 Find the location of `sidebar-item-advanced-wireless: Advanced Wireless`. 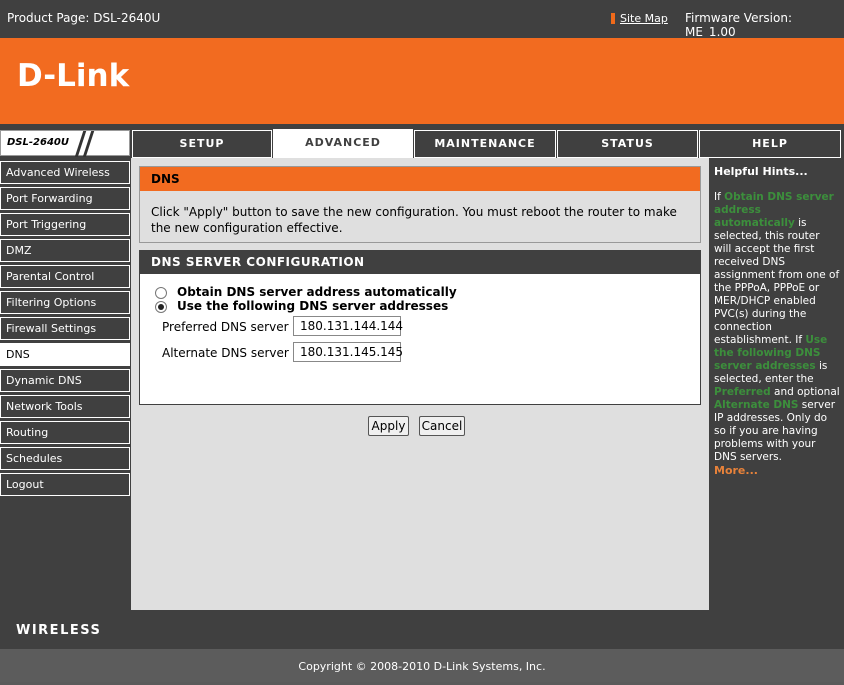

sidebar-item-advanced-wireless: Advanced Wireless is located at coordinates (65, 172).